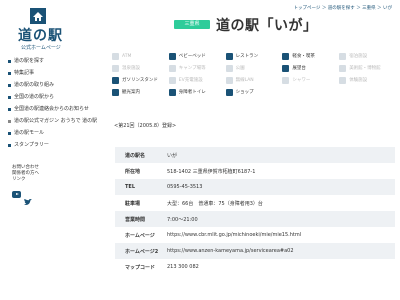  Describe the element at coordinates (56, 85) in the screenshot. I see `sidebar-item-2: 道の駅の取り組み` at that location.